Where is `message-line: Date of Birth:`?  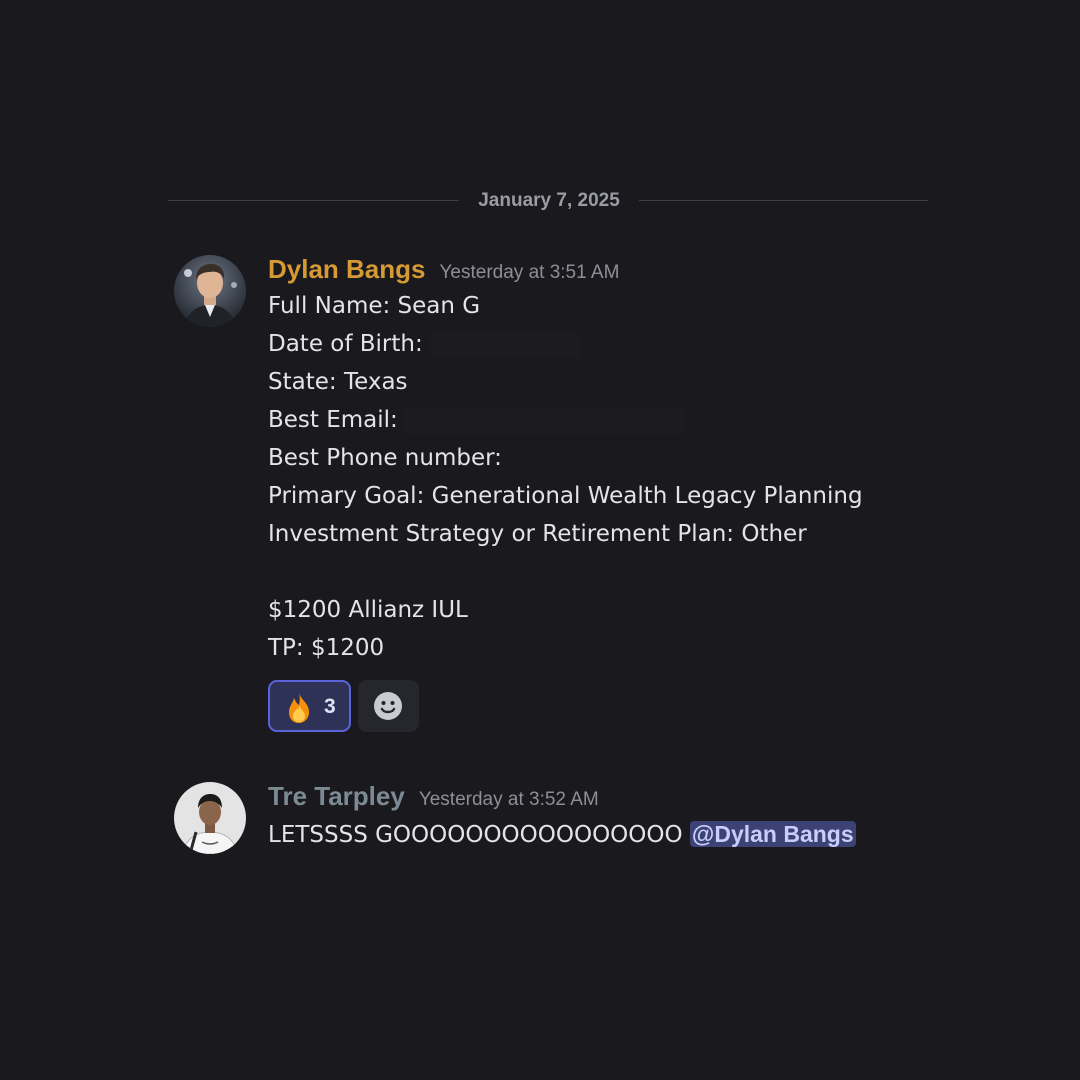
message-line: Date of Birth: is located at coordinates (565, 344).